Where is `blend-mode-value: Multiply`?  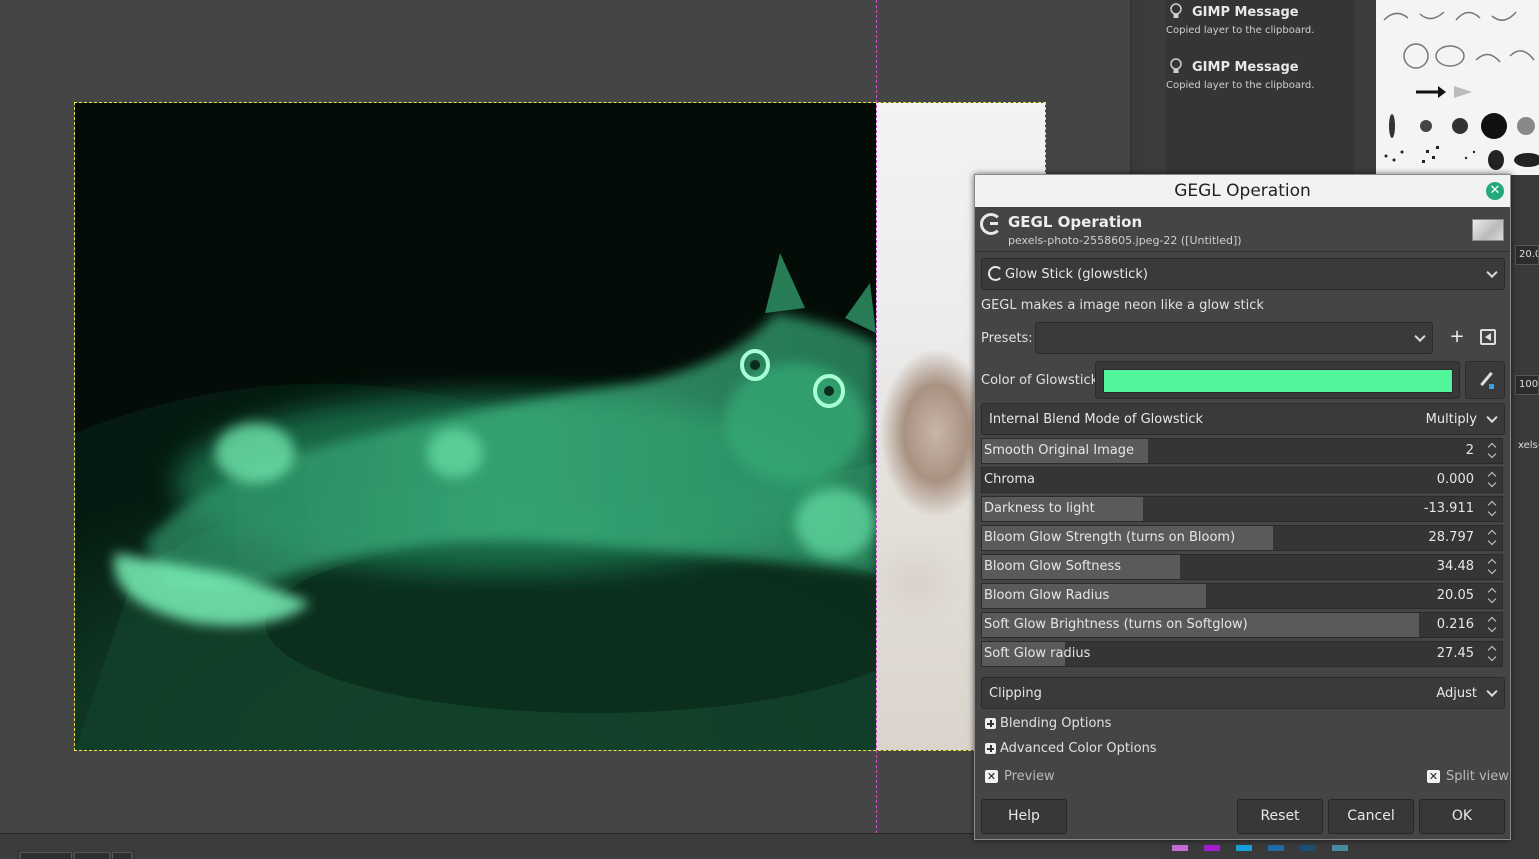 blend-mode-value: Multiply is located at coordinates (1451, 419).